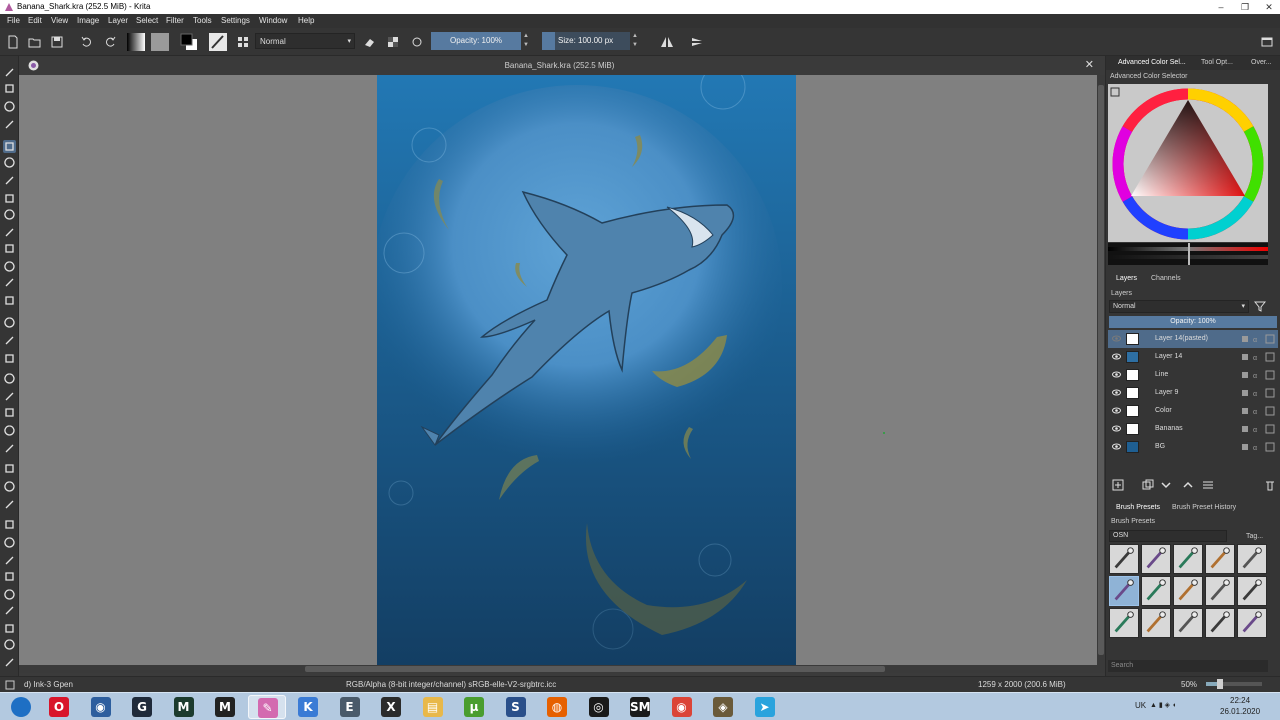 Image resolution: width=1280 pixels, height=720 pixels. Describe the element at coordinates (559, 65) in the screenshot. I see `document-tab-title: Banana_Shark.kra (252.5 MiB)` at that location.